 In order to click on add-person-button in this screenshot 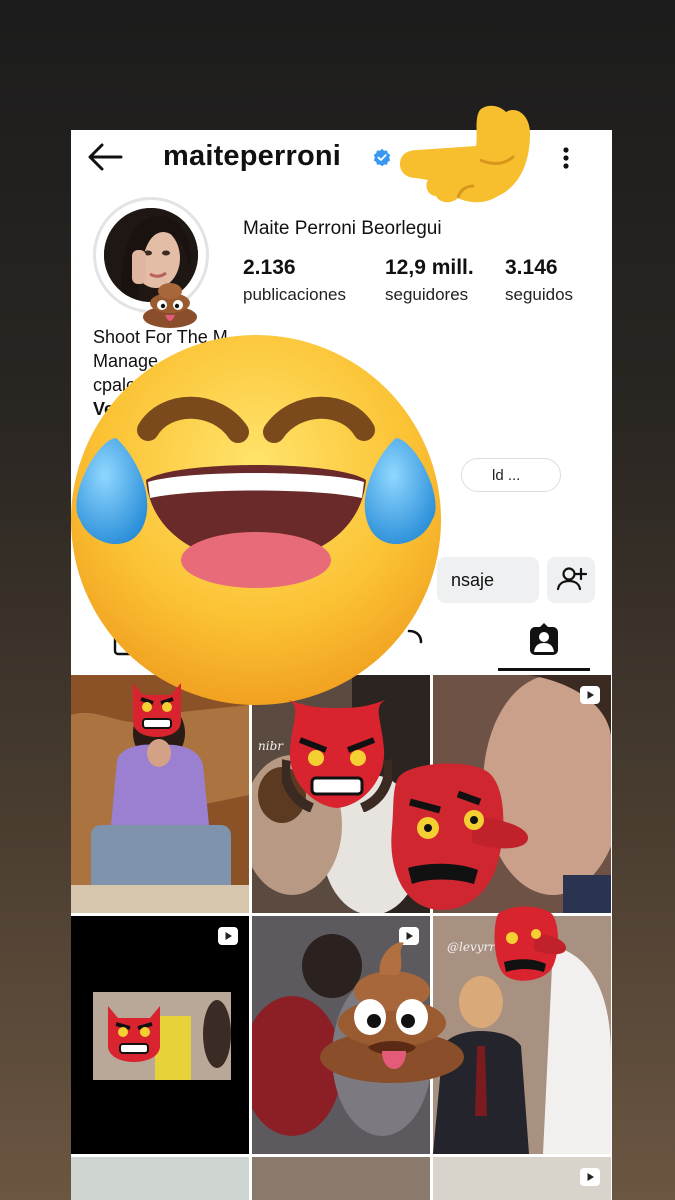, I will do `click(571, 580)`.